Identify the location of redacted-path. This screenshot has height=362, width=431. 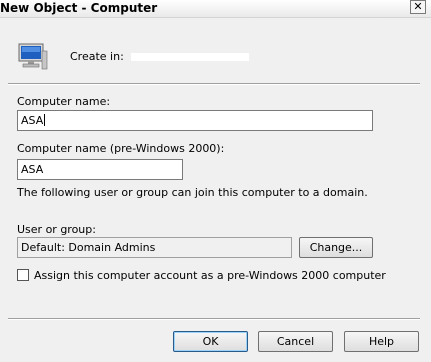
(190, 57).